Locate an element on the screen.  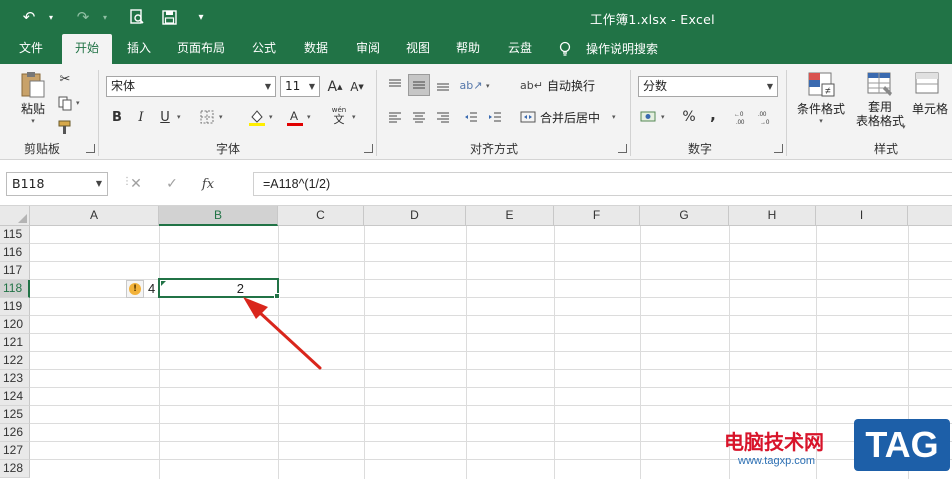
watermark-url: www.tagxp.com is located at coordinates (777, 461).